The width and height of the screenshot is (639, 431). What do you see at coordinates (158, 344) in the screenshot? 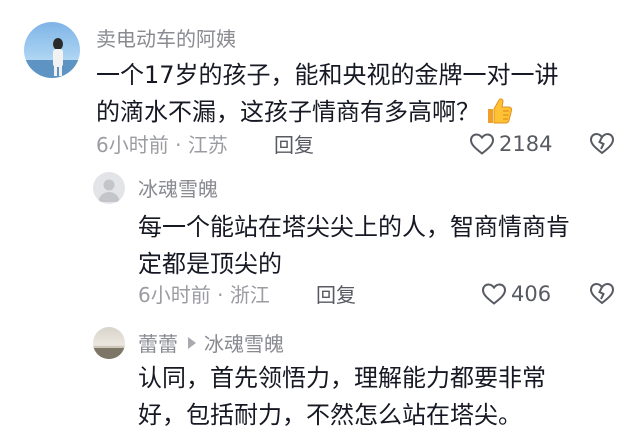
I see `comment-username: 蕾蕾` at bounding box center [158, 344].